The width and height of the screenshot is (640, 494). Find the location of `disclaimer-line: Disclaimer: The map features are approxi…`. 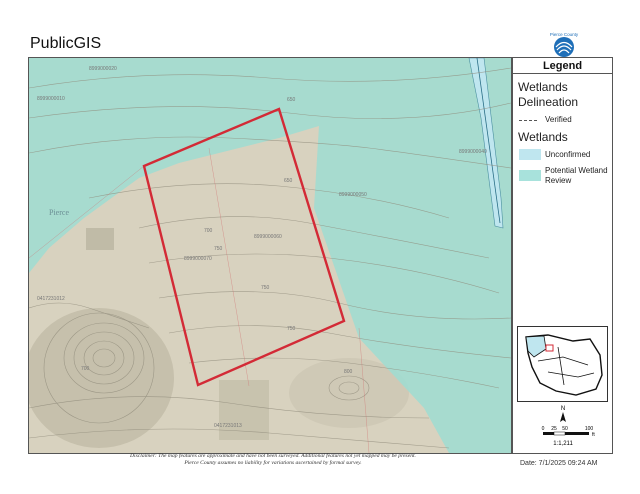

disclaimer-line: Disclaimer: The map features are approxi… is located at coordinates (273, 456).